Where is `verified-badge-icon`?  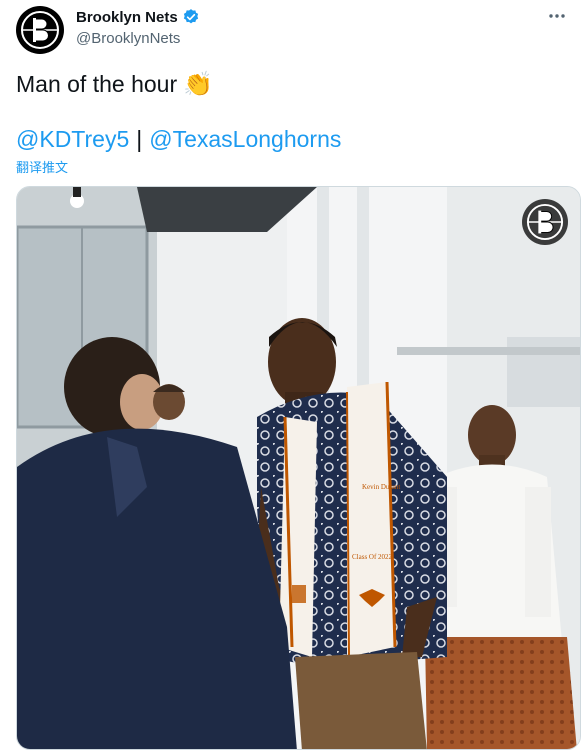
verified-badge-icon is located at coordinates (190, 16).